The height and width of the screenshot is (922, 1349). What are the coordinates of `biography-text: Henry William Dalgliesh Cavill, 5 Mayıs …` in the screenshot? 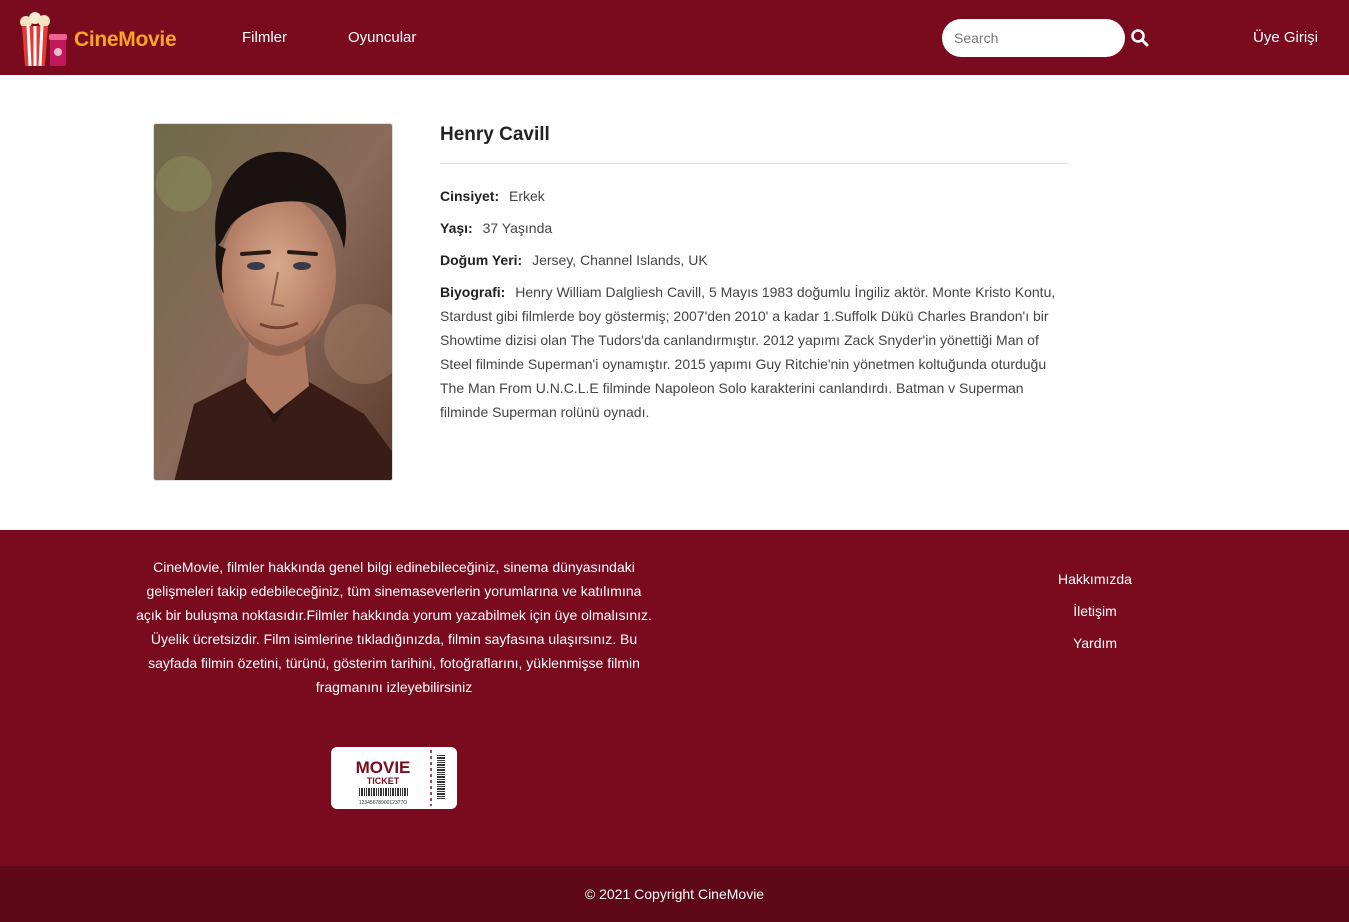 It's located at (748, 352).